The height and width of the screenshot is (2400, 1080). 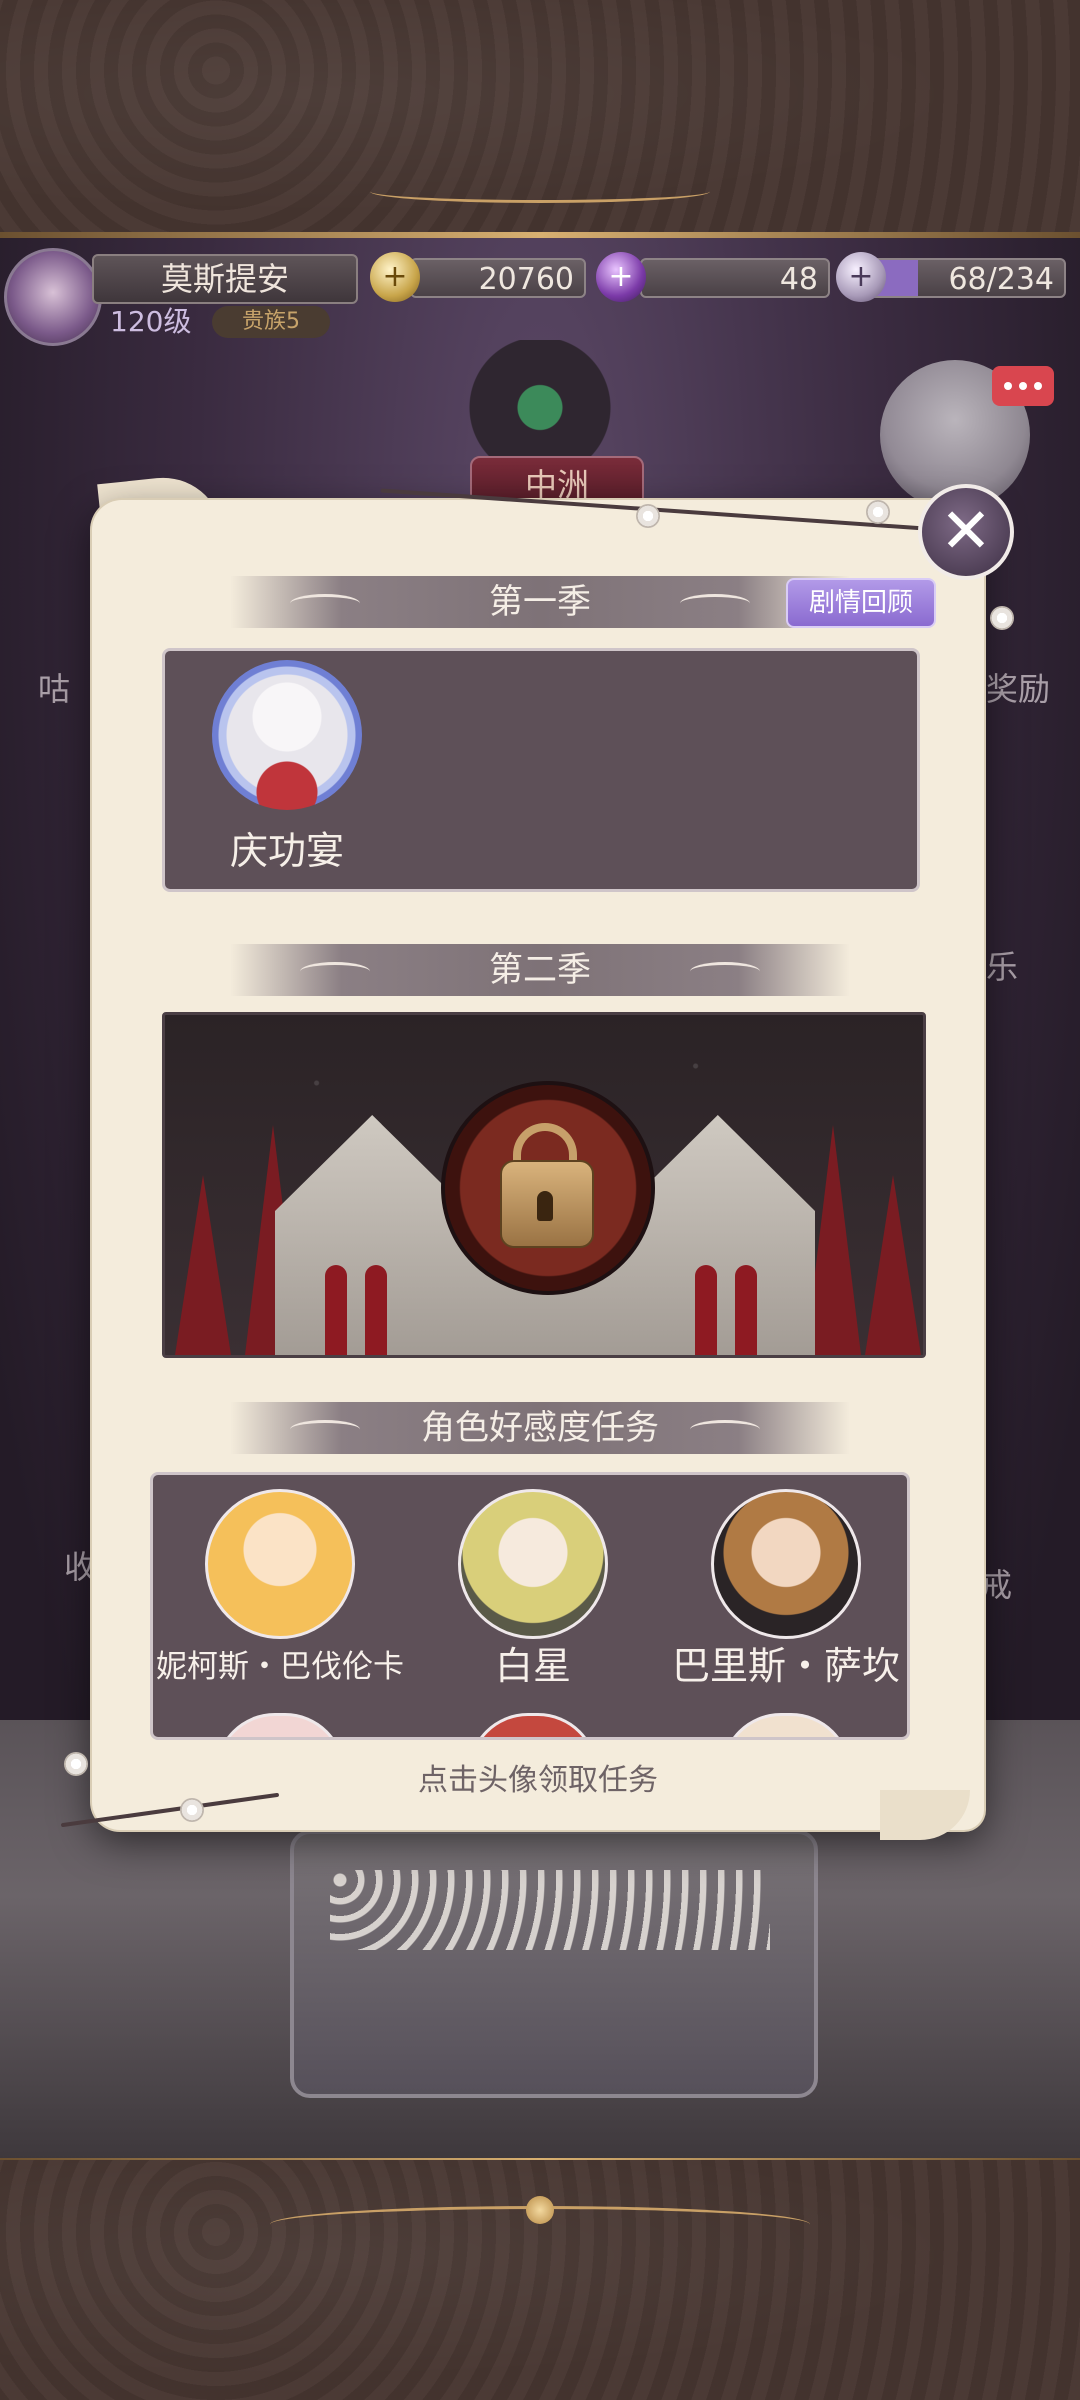 What do you see at coordinates (53, 297) in the screenshot?
I see `player-avatar` at bounding box center [53, 297].